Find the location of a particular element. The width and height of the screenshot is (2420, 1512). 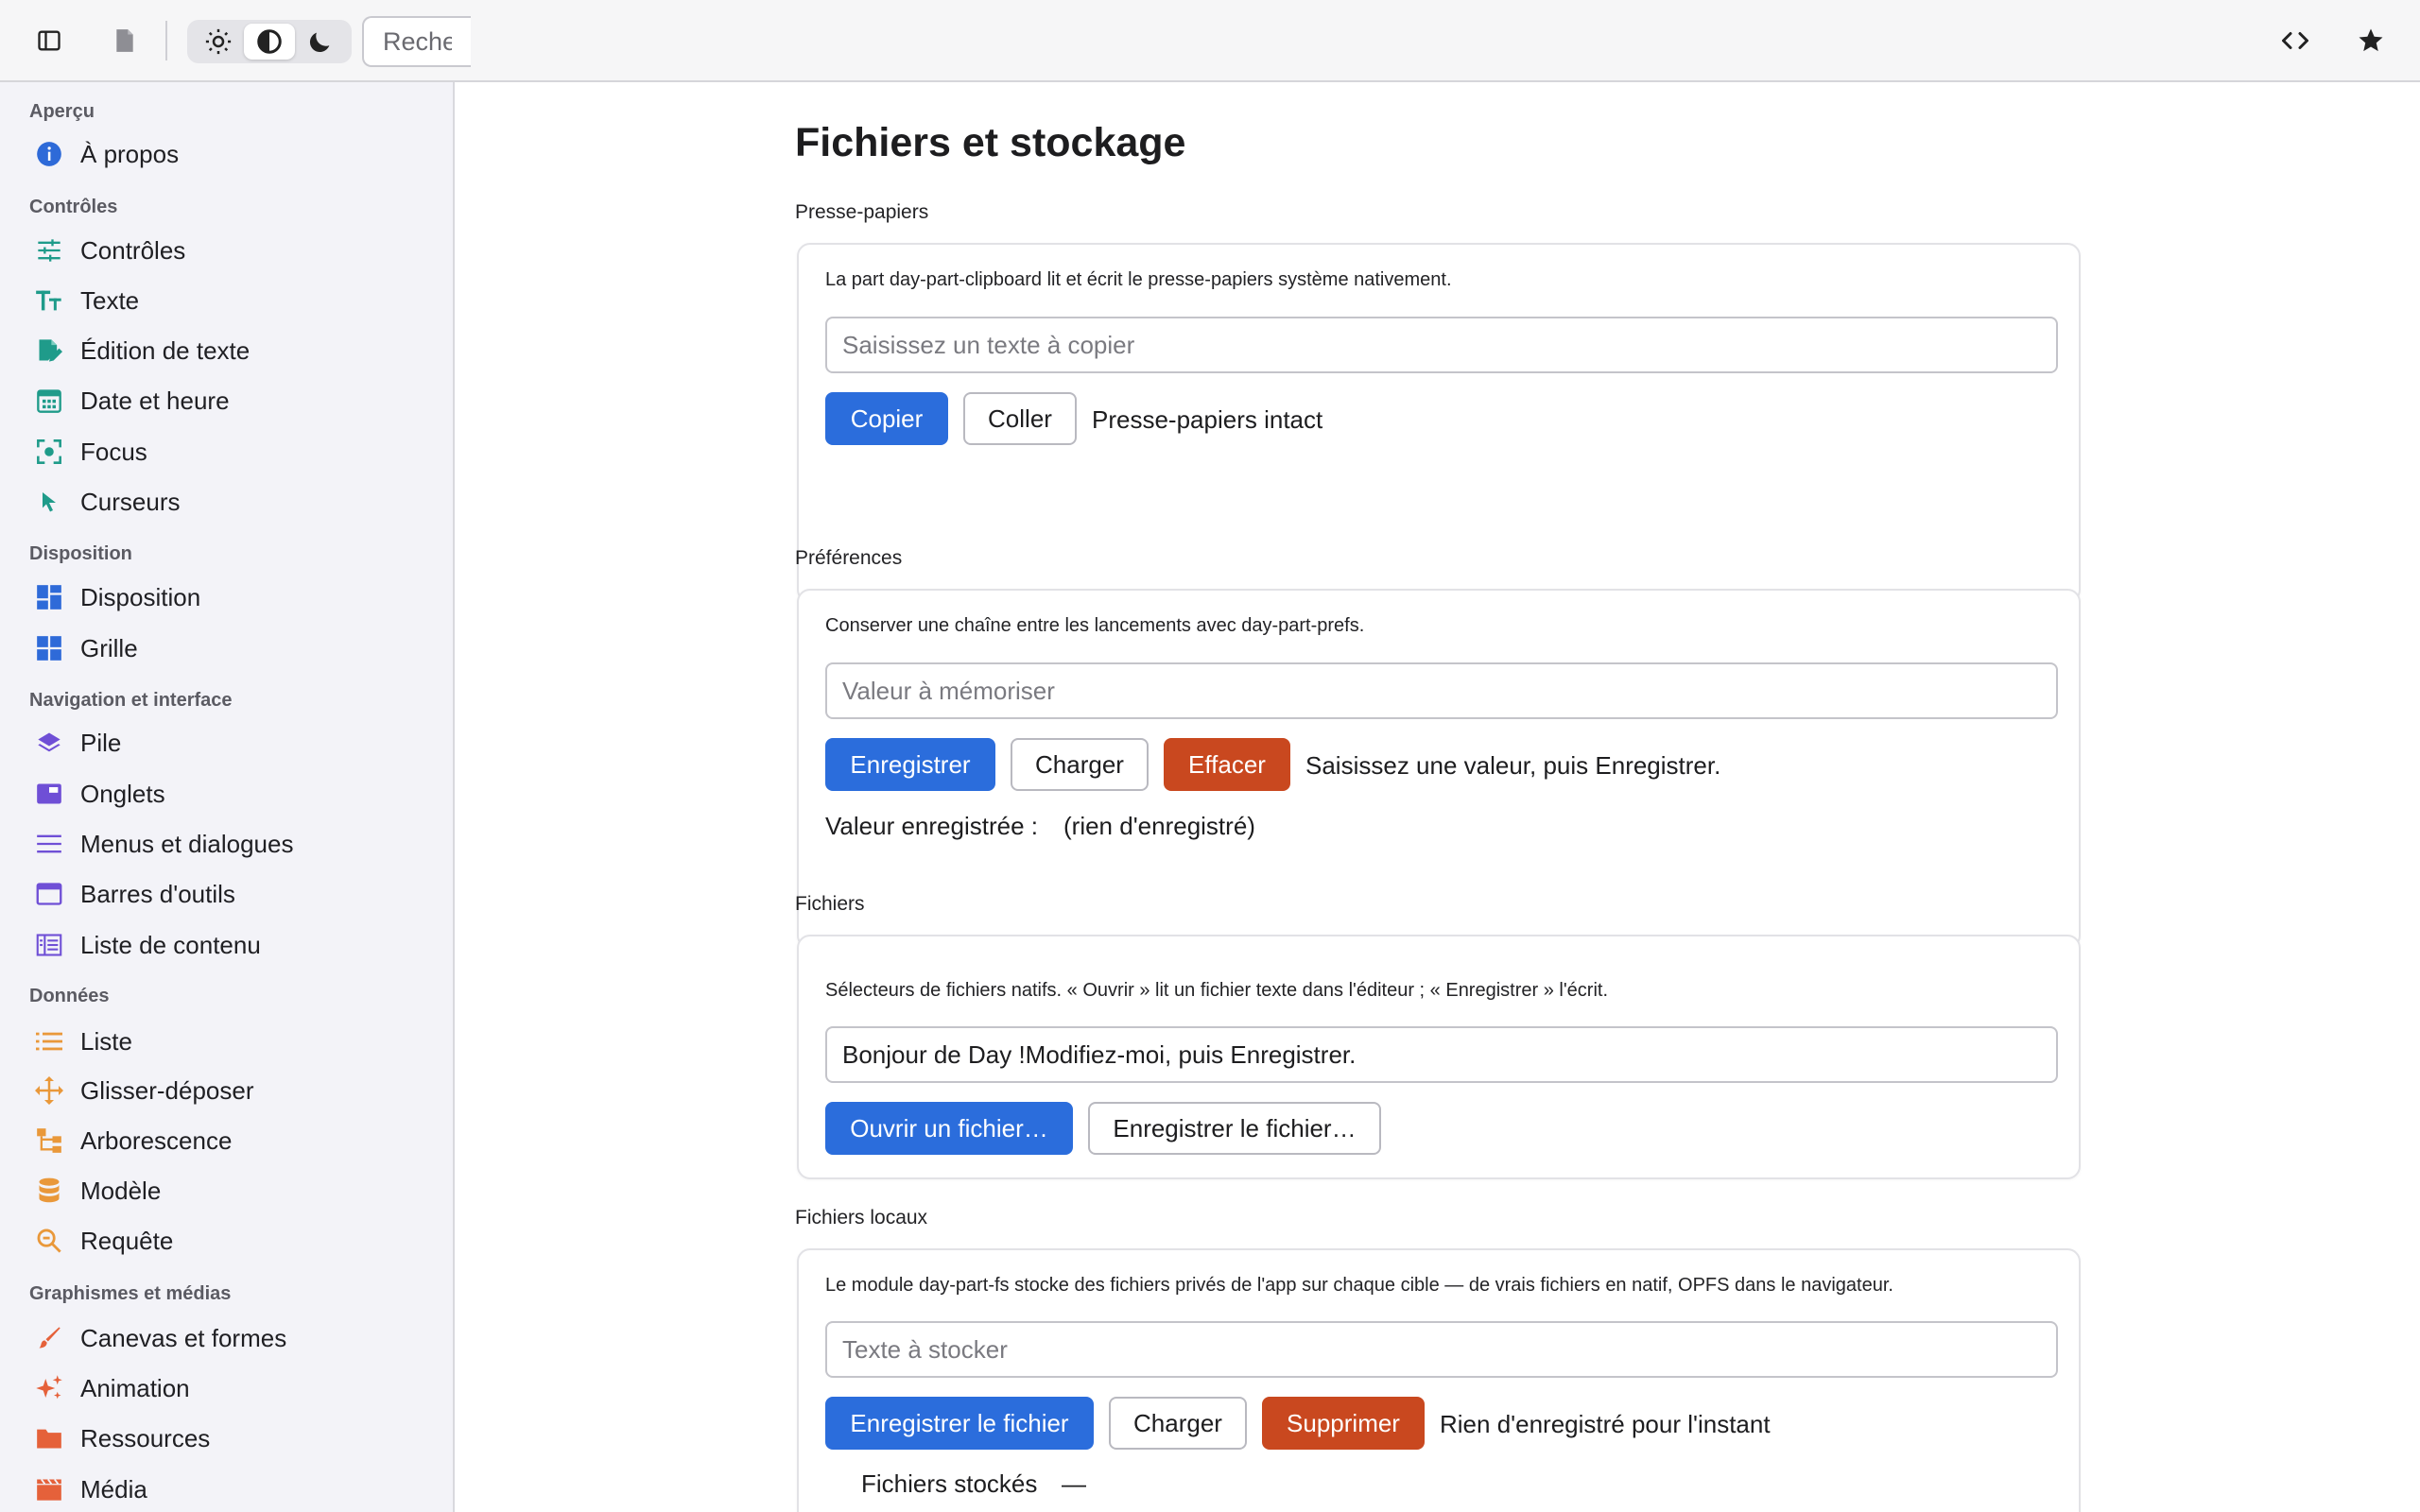

sidebar-item-ressources: Ressources is located at coordinates (226, 1438).